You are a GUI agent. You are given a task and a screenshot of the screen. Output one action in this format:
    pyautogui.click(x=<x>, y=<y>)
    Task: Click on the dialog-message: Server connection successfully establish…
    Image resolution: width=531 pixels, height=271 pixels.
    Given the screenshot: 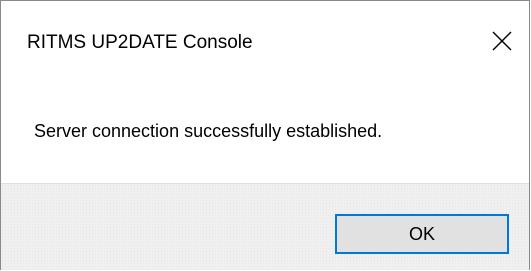 What is the action you would take?
    pyautogui.click(x=208, y=131)
    